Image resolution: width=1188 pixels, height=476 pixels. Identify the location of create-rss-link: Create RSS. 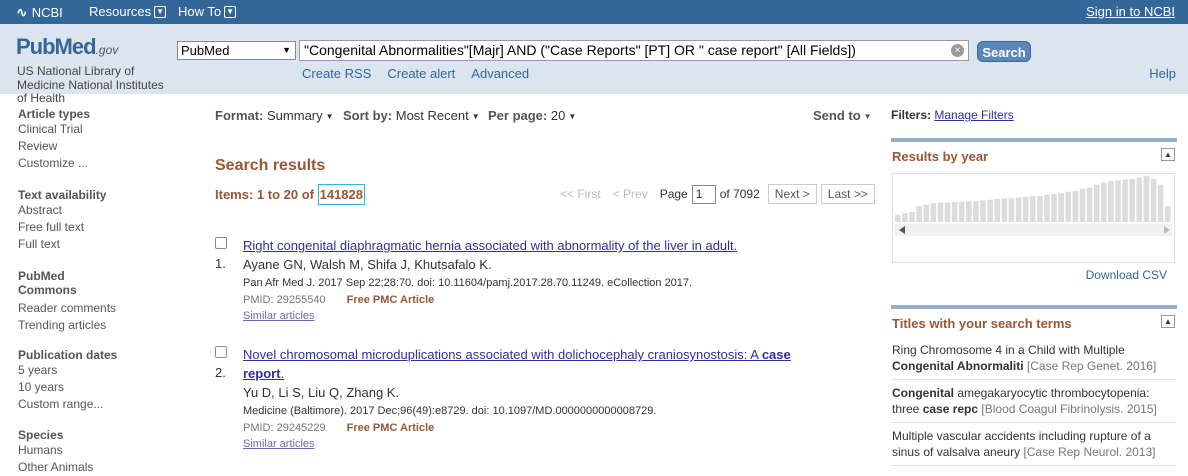
(336, 73).